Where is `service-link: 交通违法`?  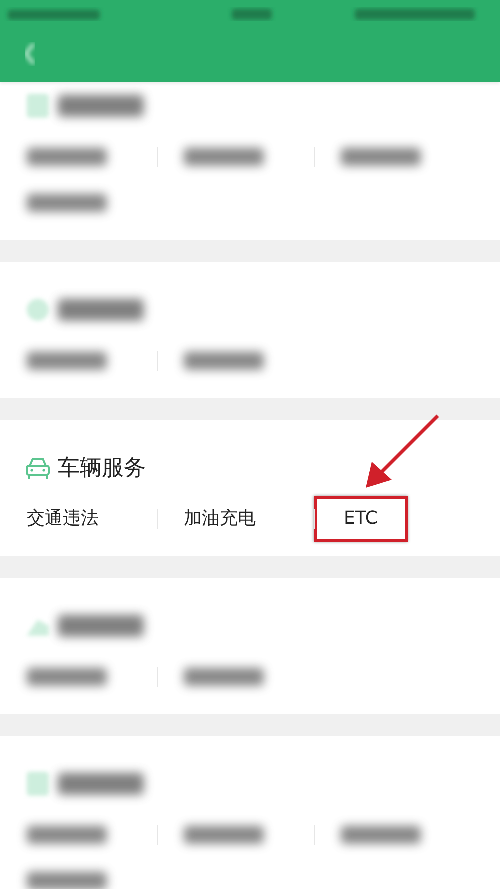 service-link: 交通违法 is located at coordinates (63, 519).